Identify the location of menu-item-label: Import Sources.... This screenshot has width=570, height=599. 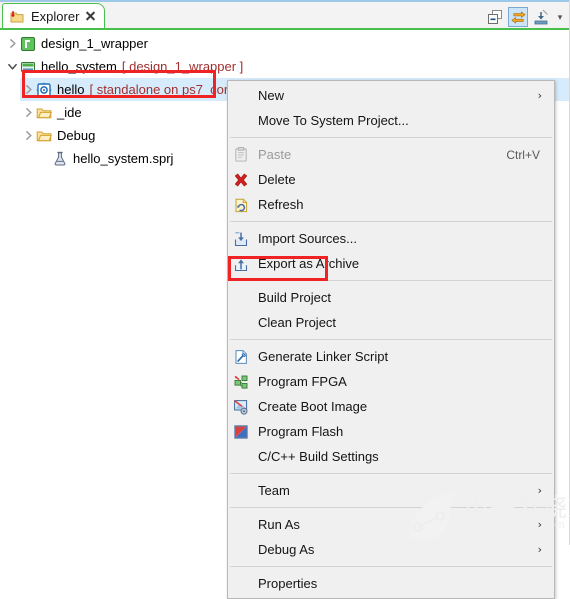
(307, 238).